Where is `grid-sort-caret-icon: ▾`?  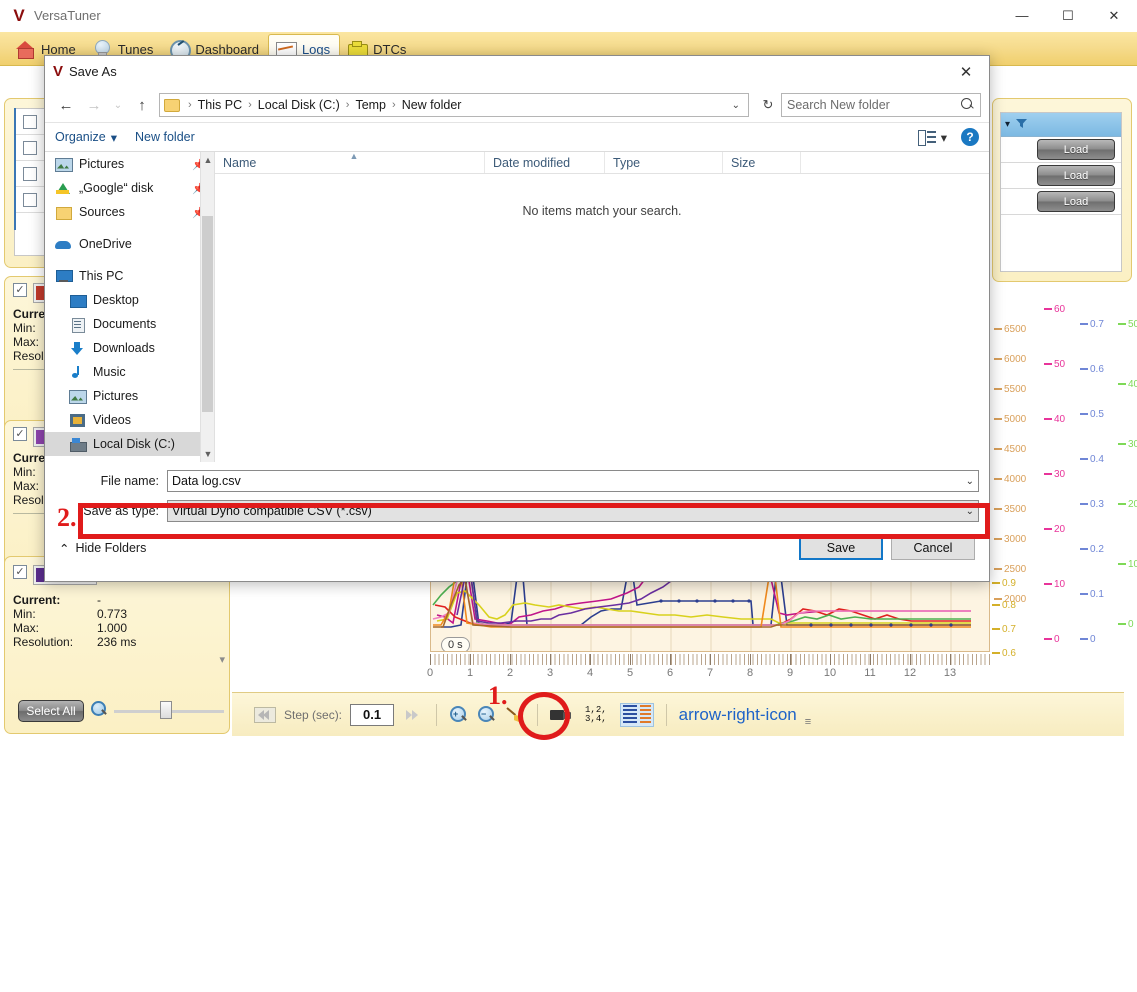 grid-sort-caret-icon: ▾ is located at coordinates (1007, 124).